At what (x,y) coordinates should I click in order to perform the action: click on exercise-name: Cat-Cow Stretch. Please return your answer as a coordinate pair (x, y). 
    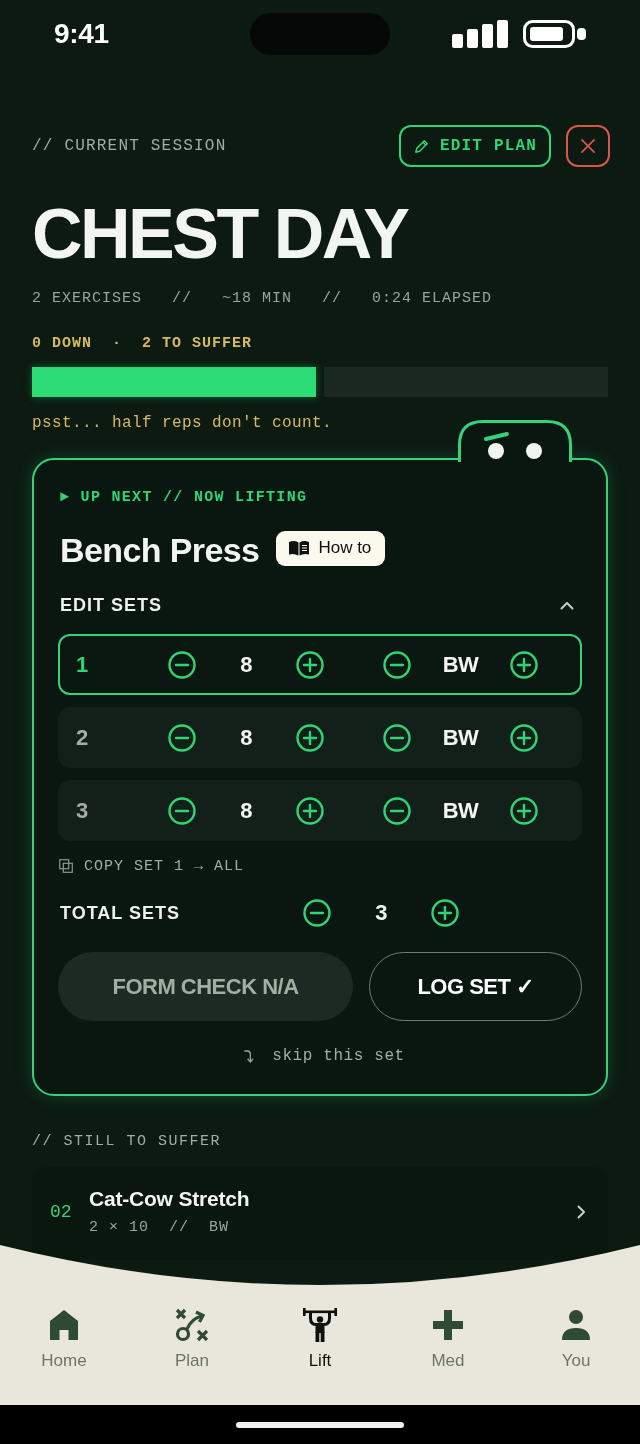
    Looking at the image, I should click on (170, 1199).